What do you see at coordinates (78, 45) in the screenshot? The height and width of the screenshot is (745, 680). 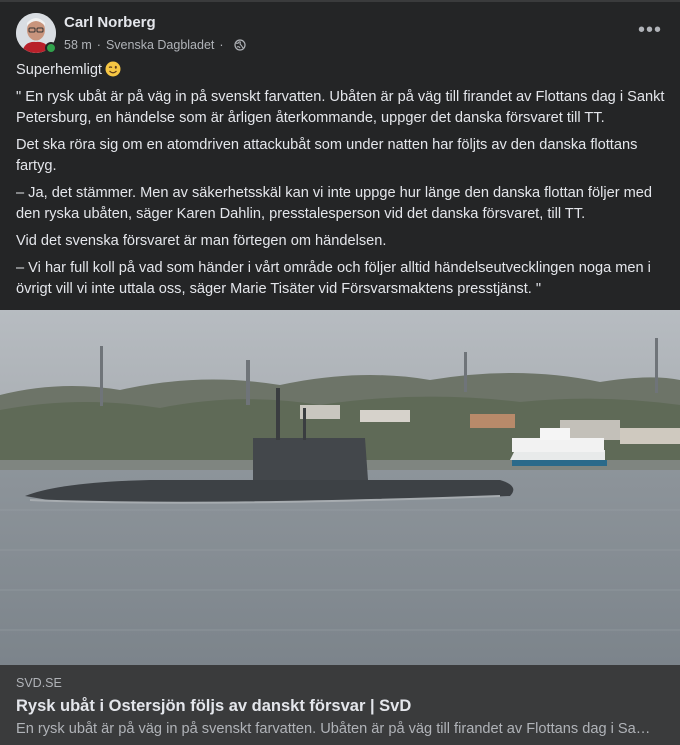 I see `post-time: 58 m` at bounding box center [78, 45].